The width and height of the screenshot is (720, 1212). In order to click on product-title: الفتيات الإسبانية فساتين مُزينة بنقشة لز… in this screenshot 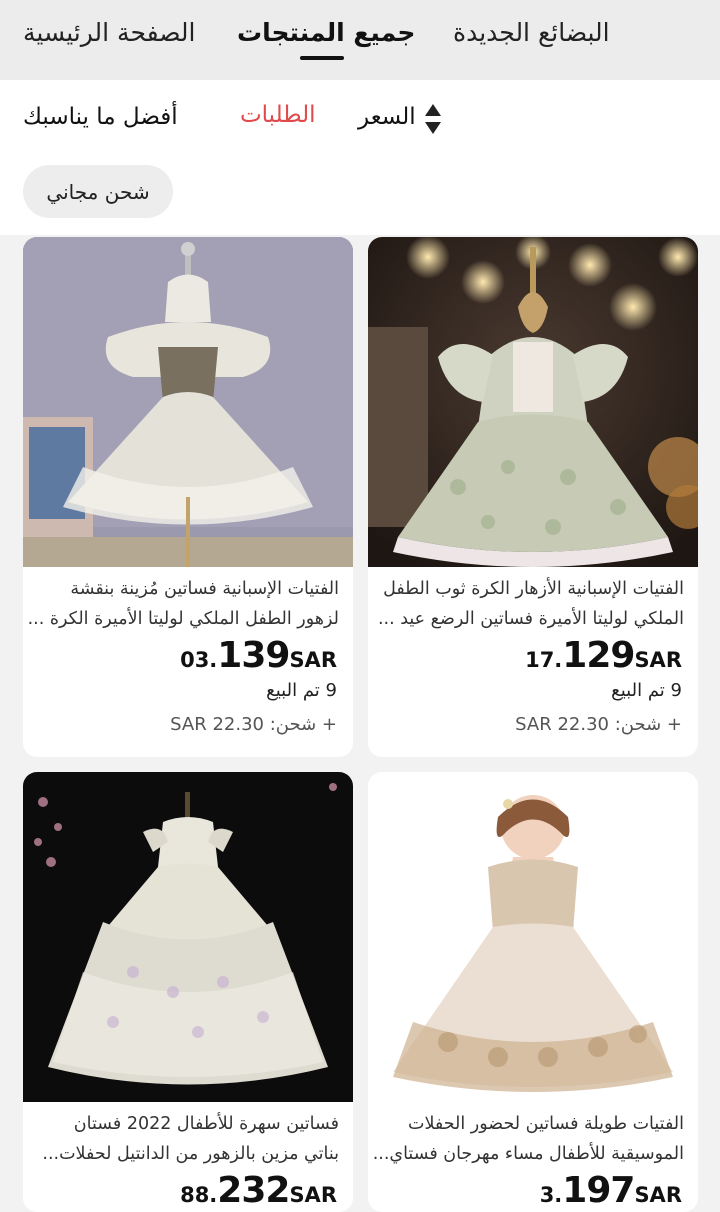, I will do `click(181, 606)`.